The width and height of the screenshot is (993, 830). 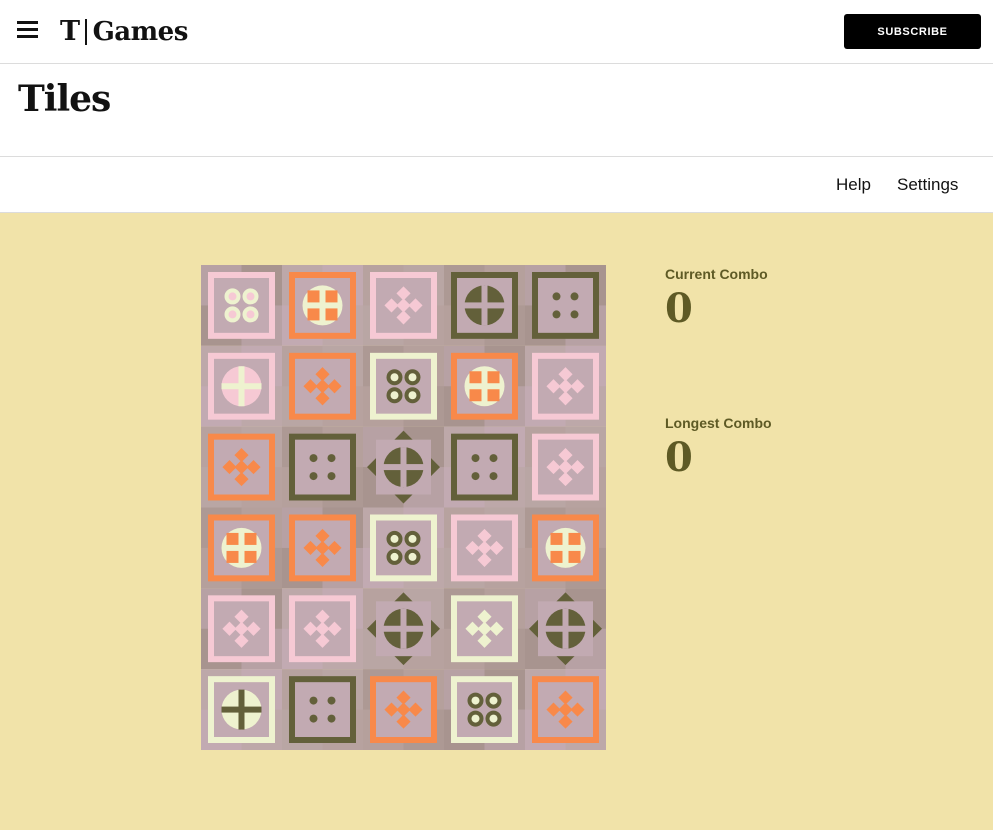 I want to click on longest-combo-value: 0, so click(x=679, y=457).